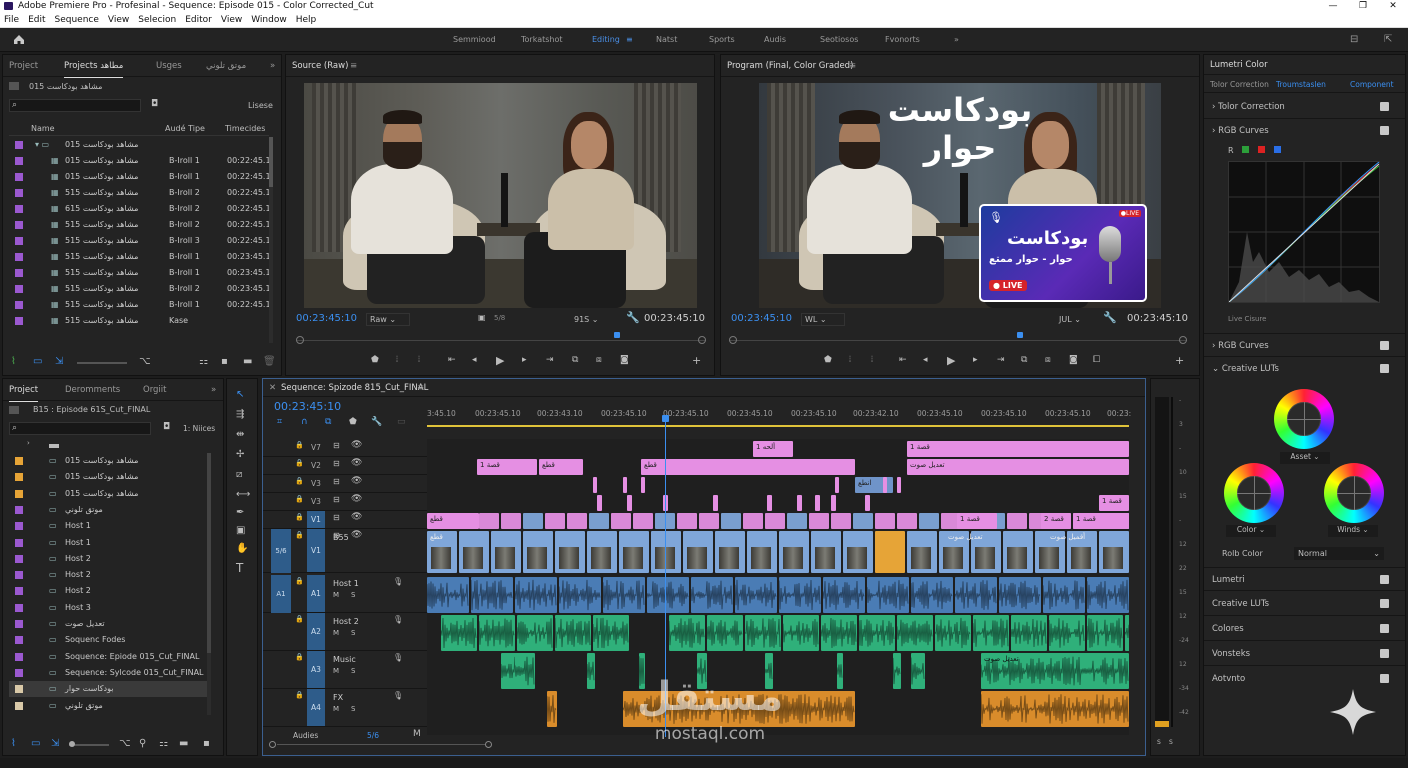 This screenshot has width=1408, height=768. What do you see at coordinates (397, 360) in the screenshot?
I see `source-in-icon: ⦙` at bounding box center [397, 360].